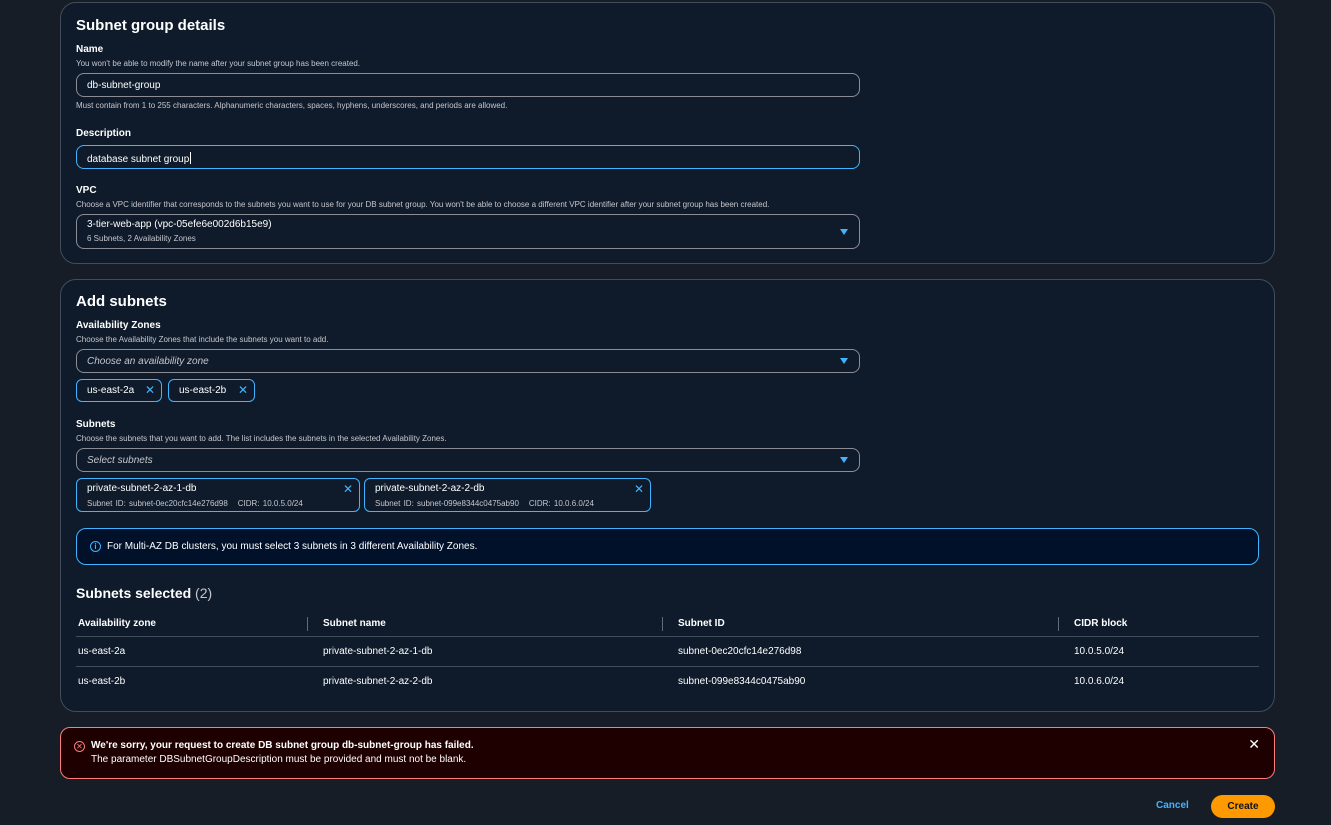 The height and width of the screenshot is (825, 1331). What do you see at coordinates (120, 460) in the screenshot?
I see `subnets-select-placeholder: Select subnets` at bounding box center [120, 460].